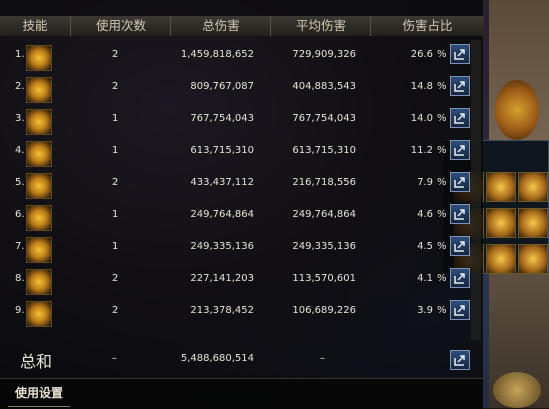  What do you see at coordinates (222, 246) in the screenshot?
I see `total-damage: 249,335,136` at bounding box center [222, 246].